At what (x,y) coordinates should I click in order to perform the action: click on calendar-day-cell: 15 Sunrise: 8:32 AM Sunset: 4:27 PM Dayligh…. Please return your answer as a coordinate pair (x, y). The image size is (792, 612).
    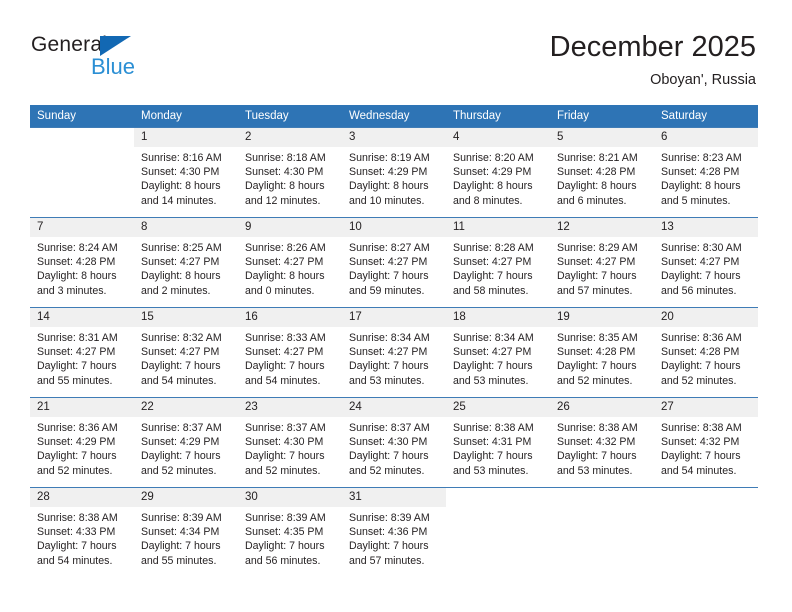
    Looking at the image, I should click on (186, 352).